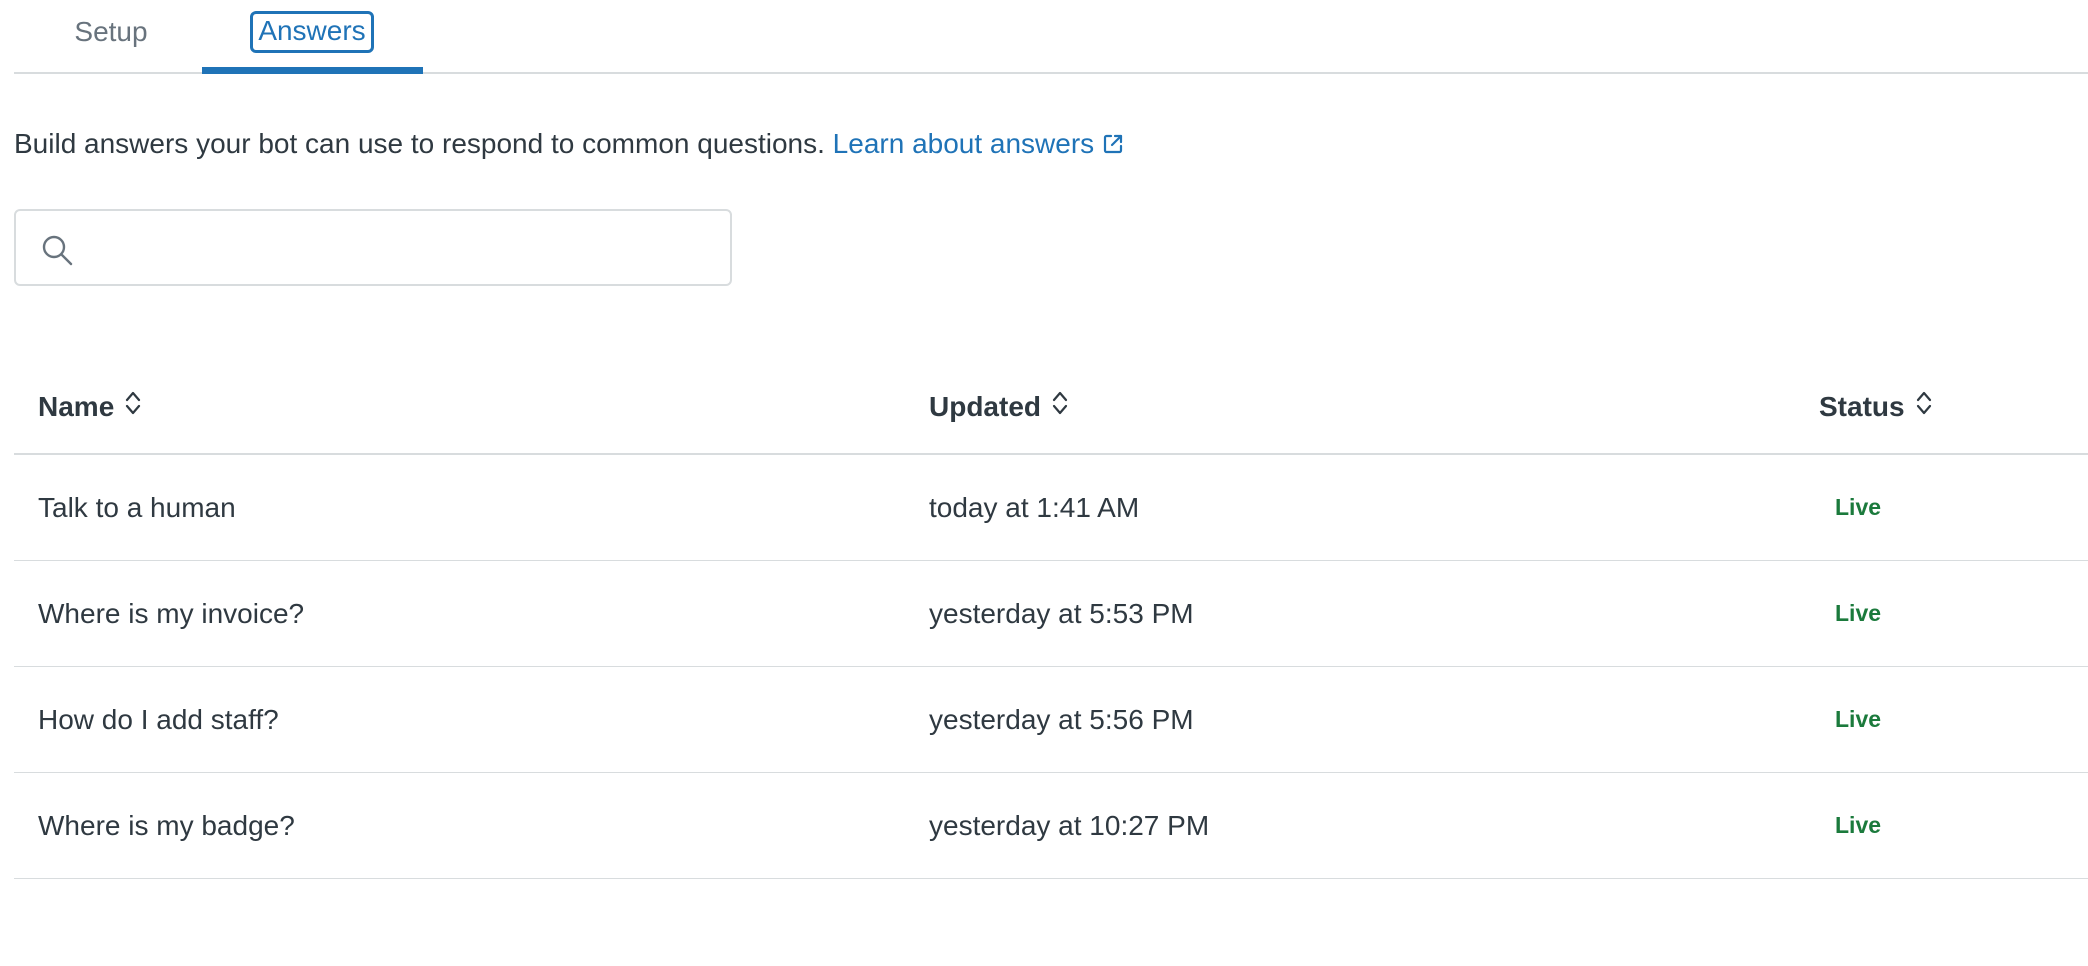 The image size is (2088, 966). I want to click on column-header-updated: Updated, so click(999, 406).